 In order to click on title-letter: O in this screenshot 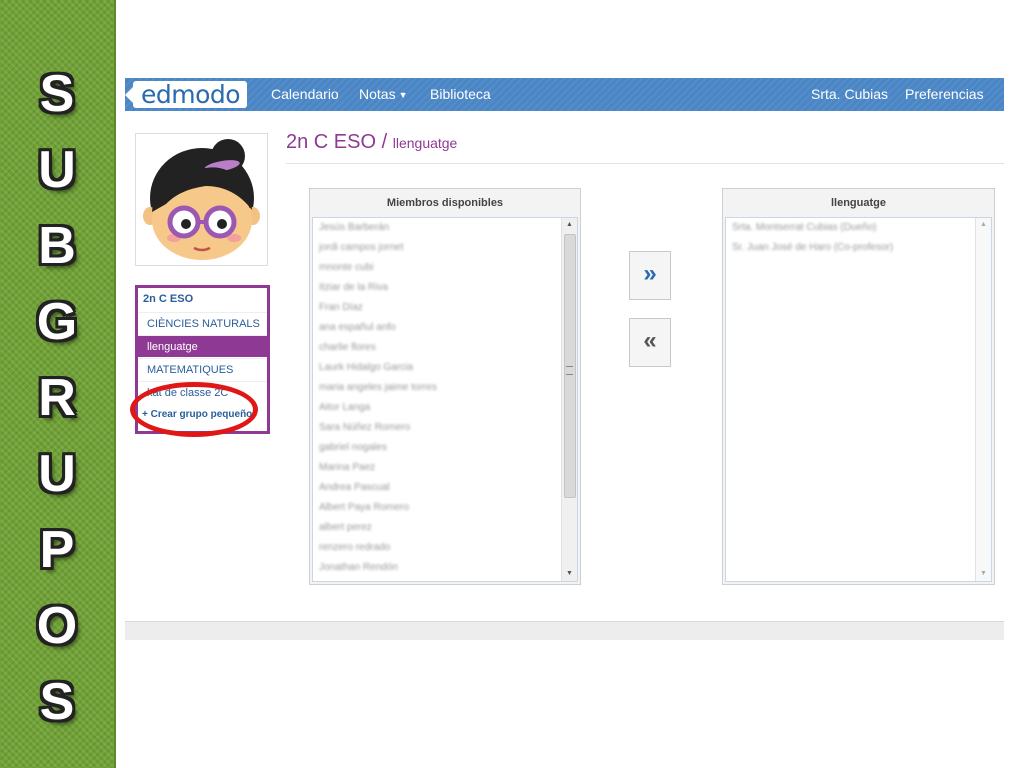, I will do `click(57, 626)`.